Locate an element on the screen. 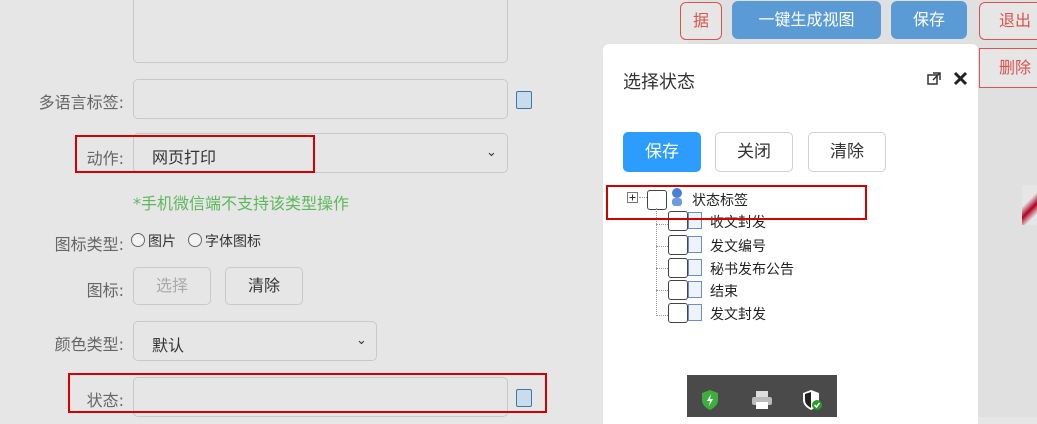 Image resolution: width=1037 pixels, height=424 pixels. tray-icons-panel is located at coordinates (762, 396).